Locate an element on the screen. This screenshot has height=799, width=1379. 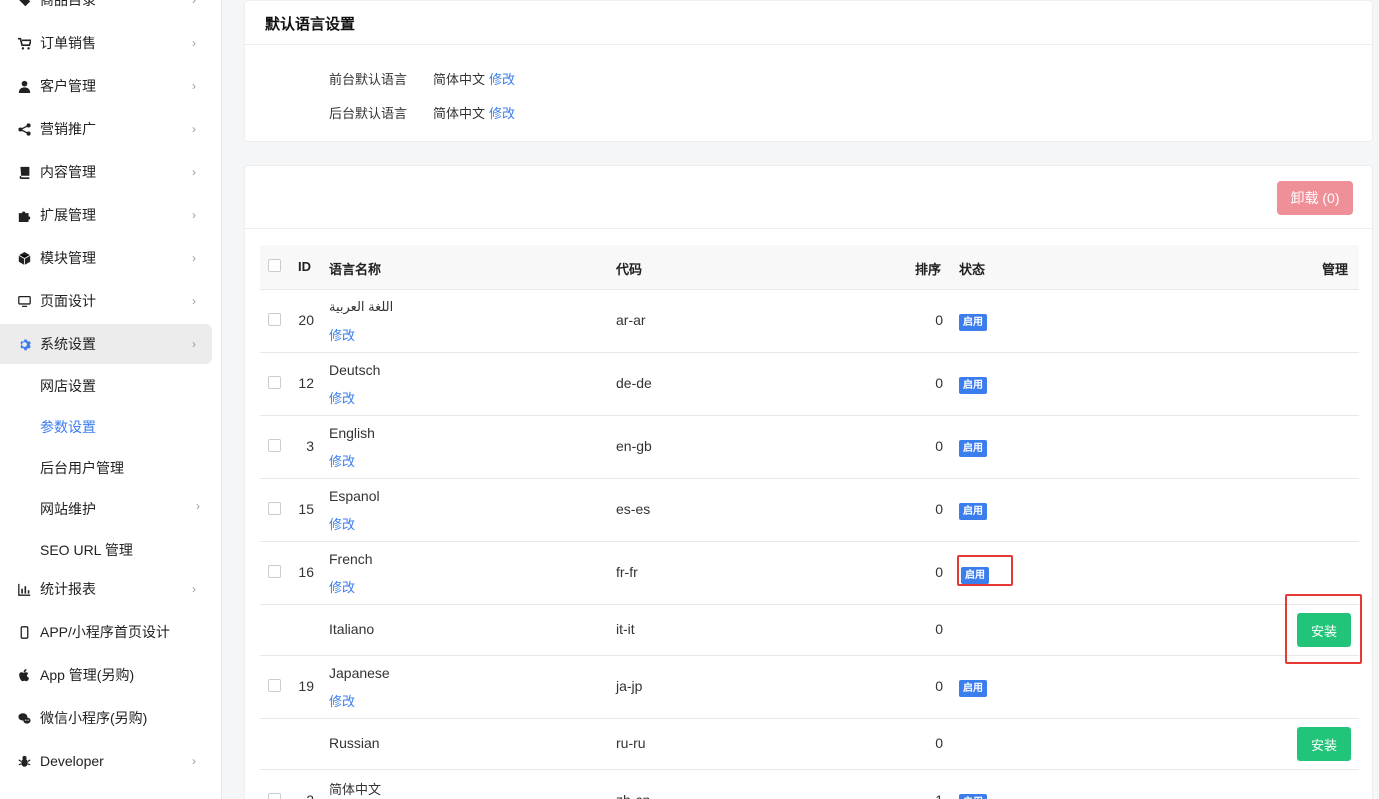
sidebar-item-label: 微信小程序(另购) is located at coordinates (94, 718).